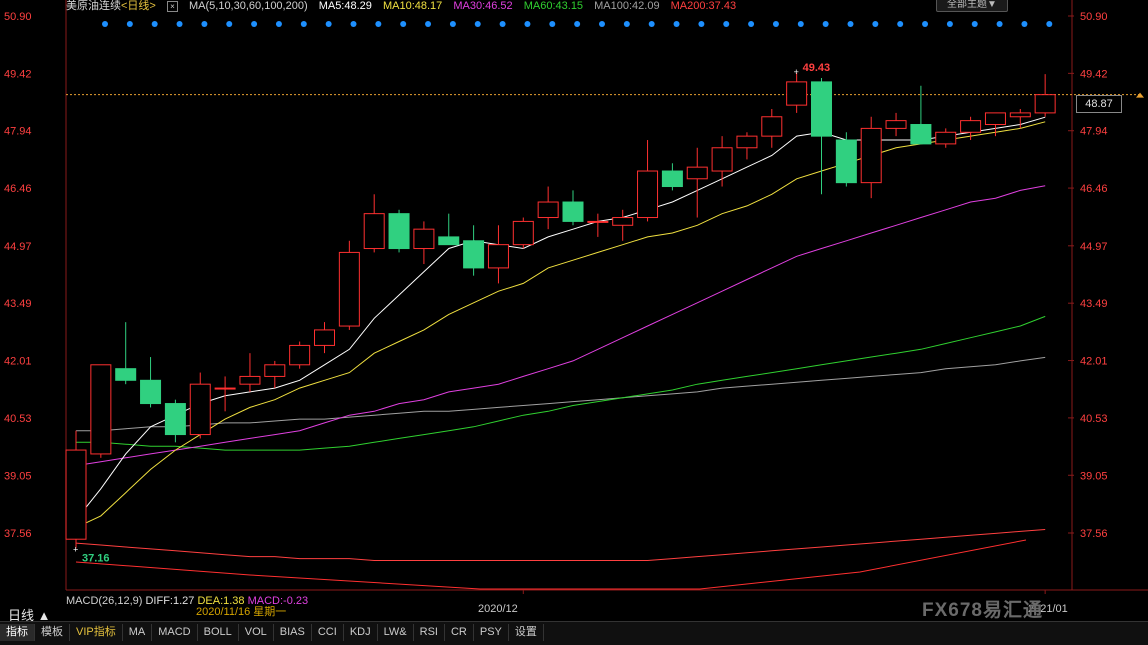  What do you see at coordinates (361, 632) in the screenshot?
I see `tab-9: KDJ` at bounding box center [361, 632].